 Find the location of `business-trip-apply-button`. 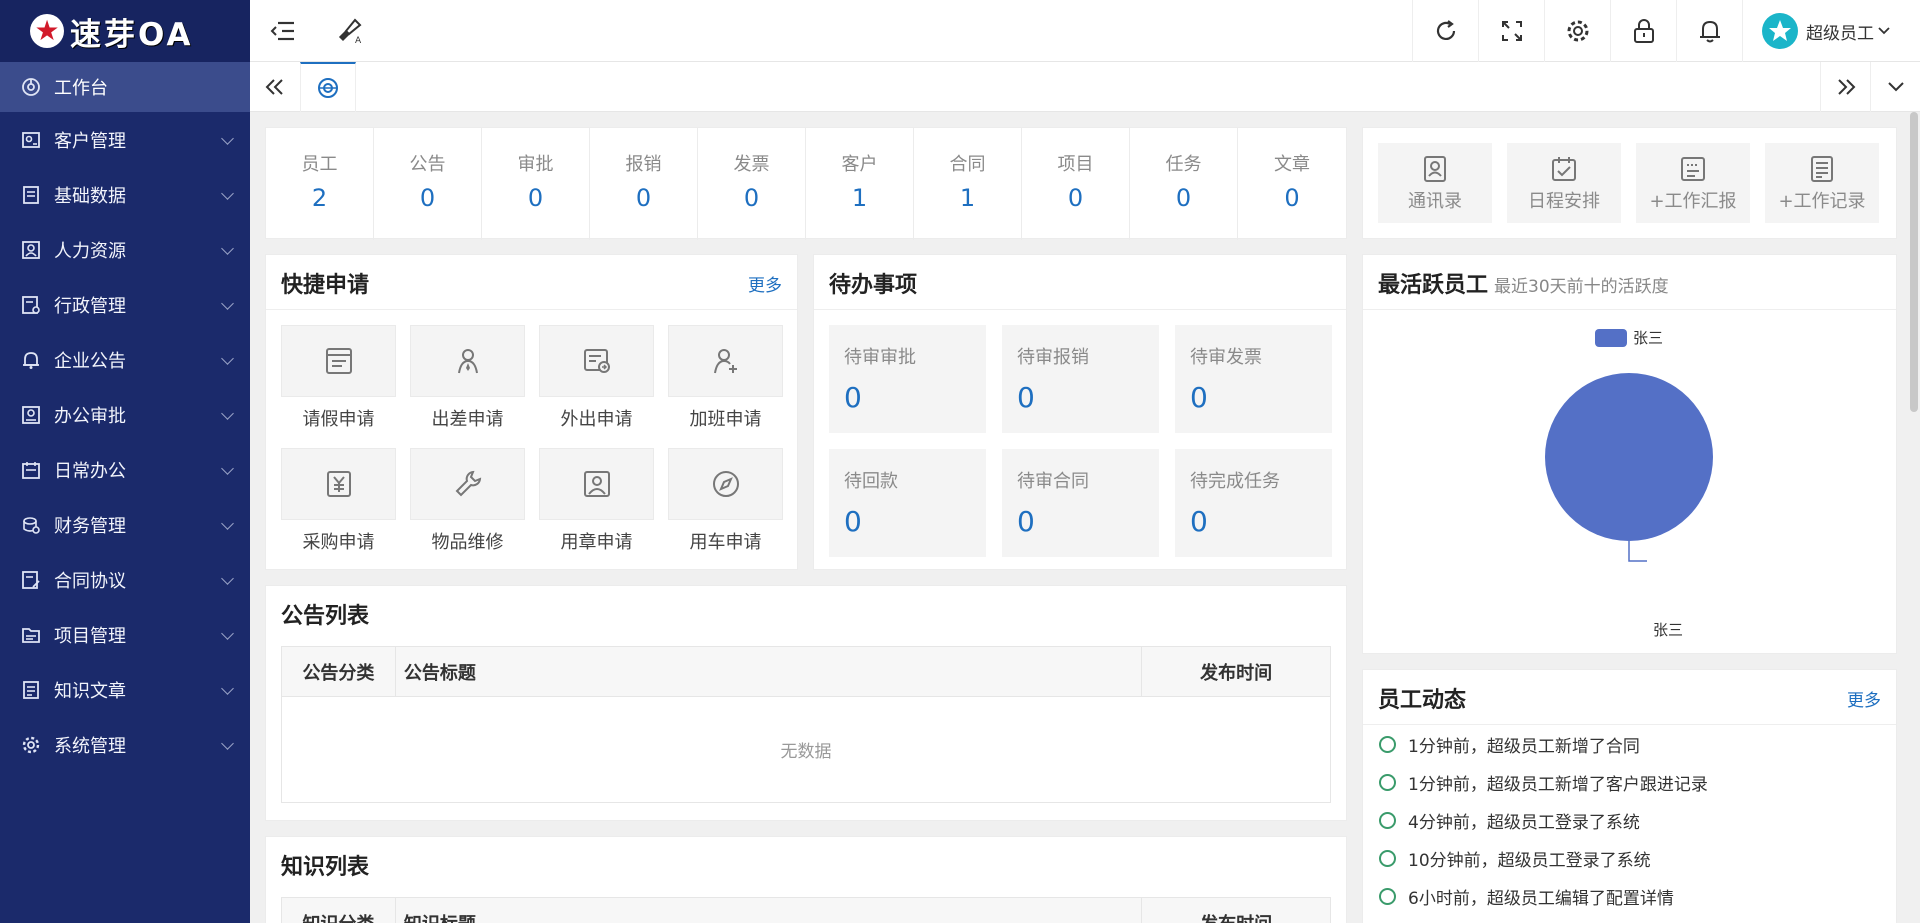

business-trip-apply-button is located at coordinates (467, 361).